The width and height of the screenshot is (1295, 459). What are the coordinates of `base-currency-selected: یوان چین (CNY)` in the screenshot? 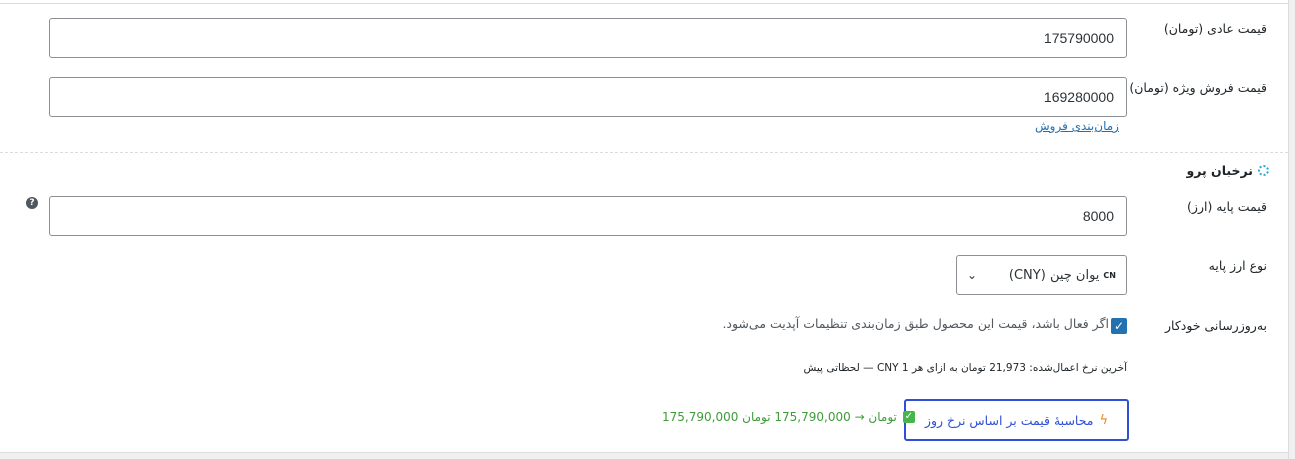 It's located at (1054, 275).